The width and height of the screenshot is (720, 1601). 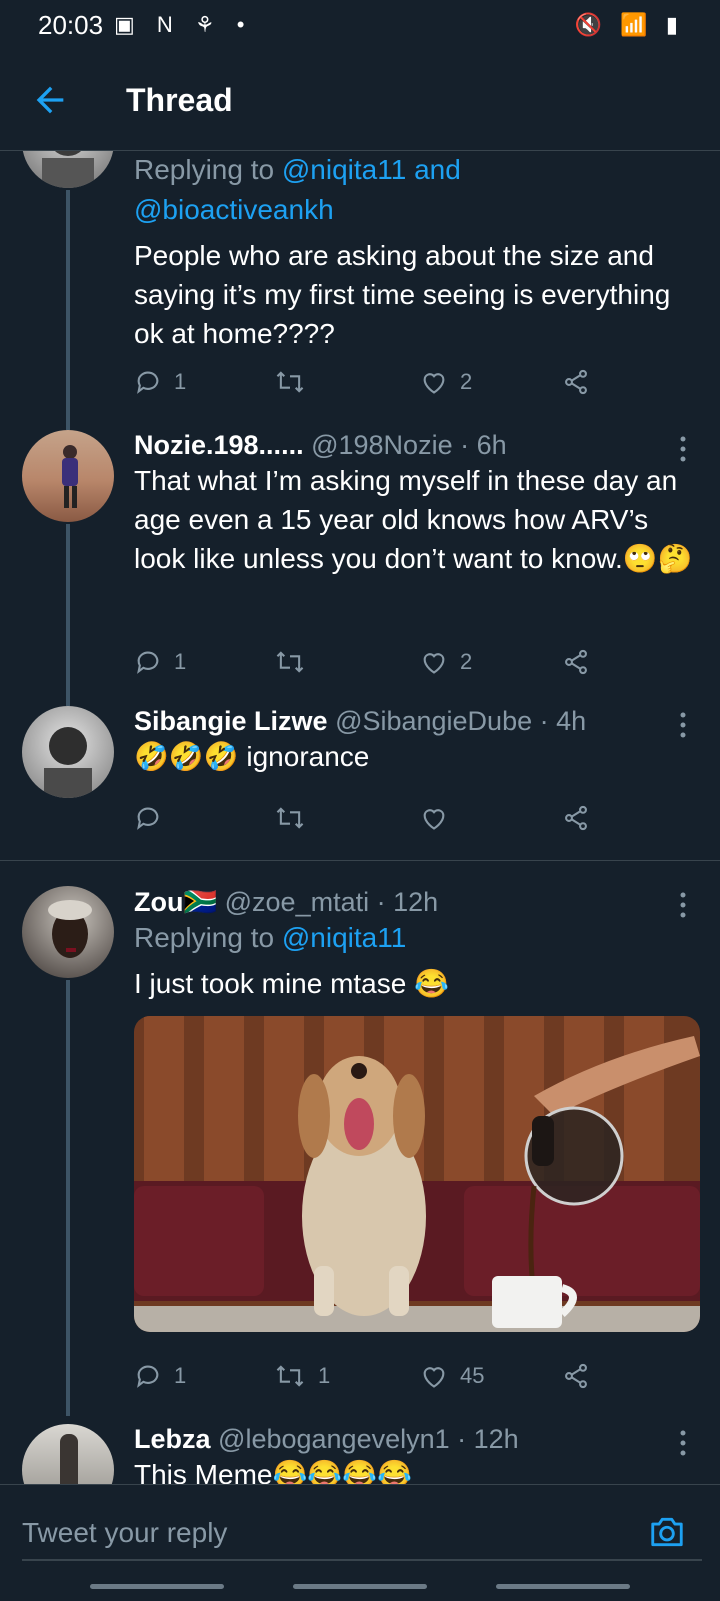 I want to click on mention-link: @bioactiveankh, so click(x=234, y=209).